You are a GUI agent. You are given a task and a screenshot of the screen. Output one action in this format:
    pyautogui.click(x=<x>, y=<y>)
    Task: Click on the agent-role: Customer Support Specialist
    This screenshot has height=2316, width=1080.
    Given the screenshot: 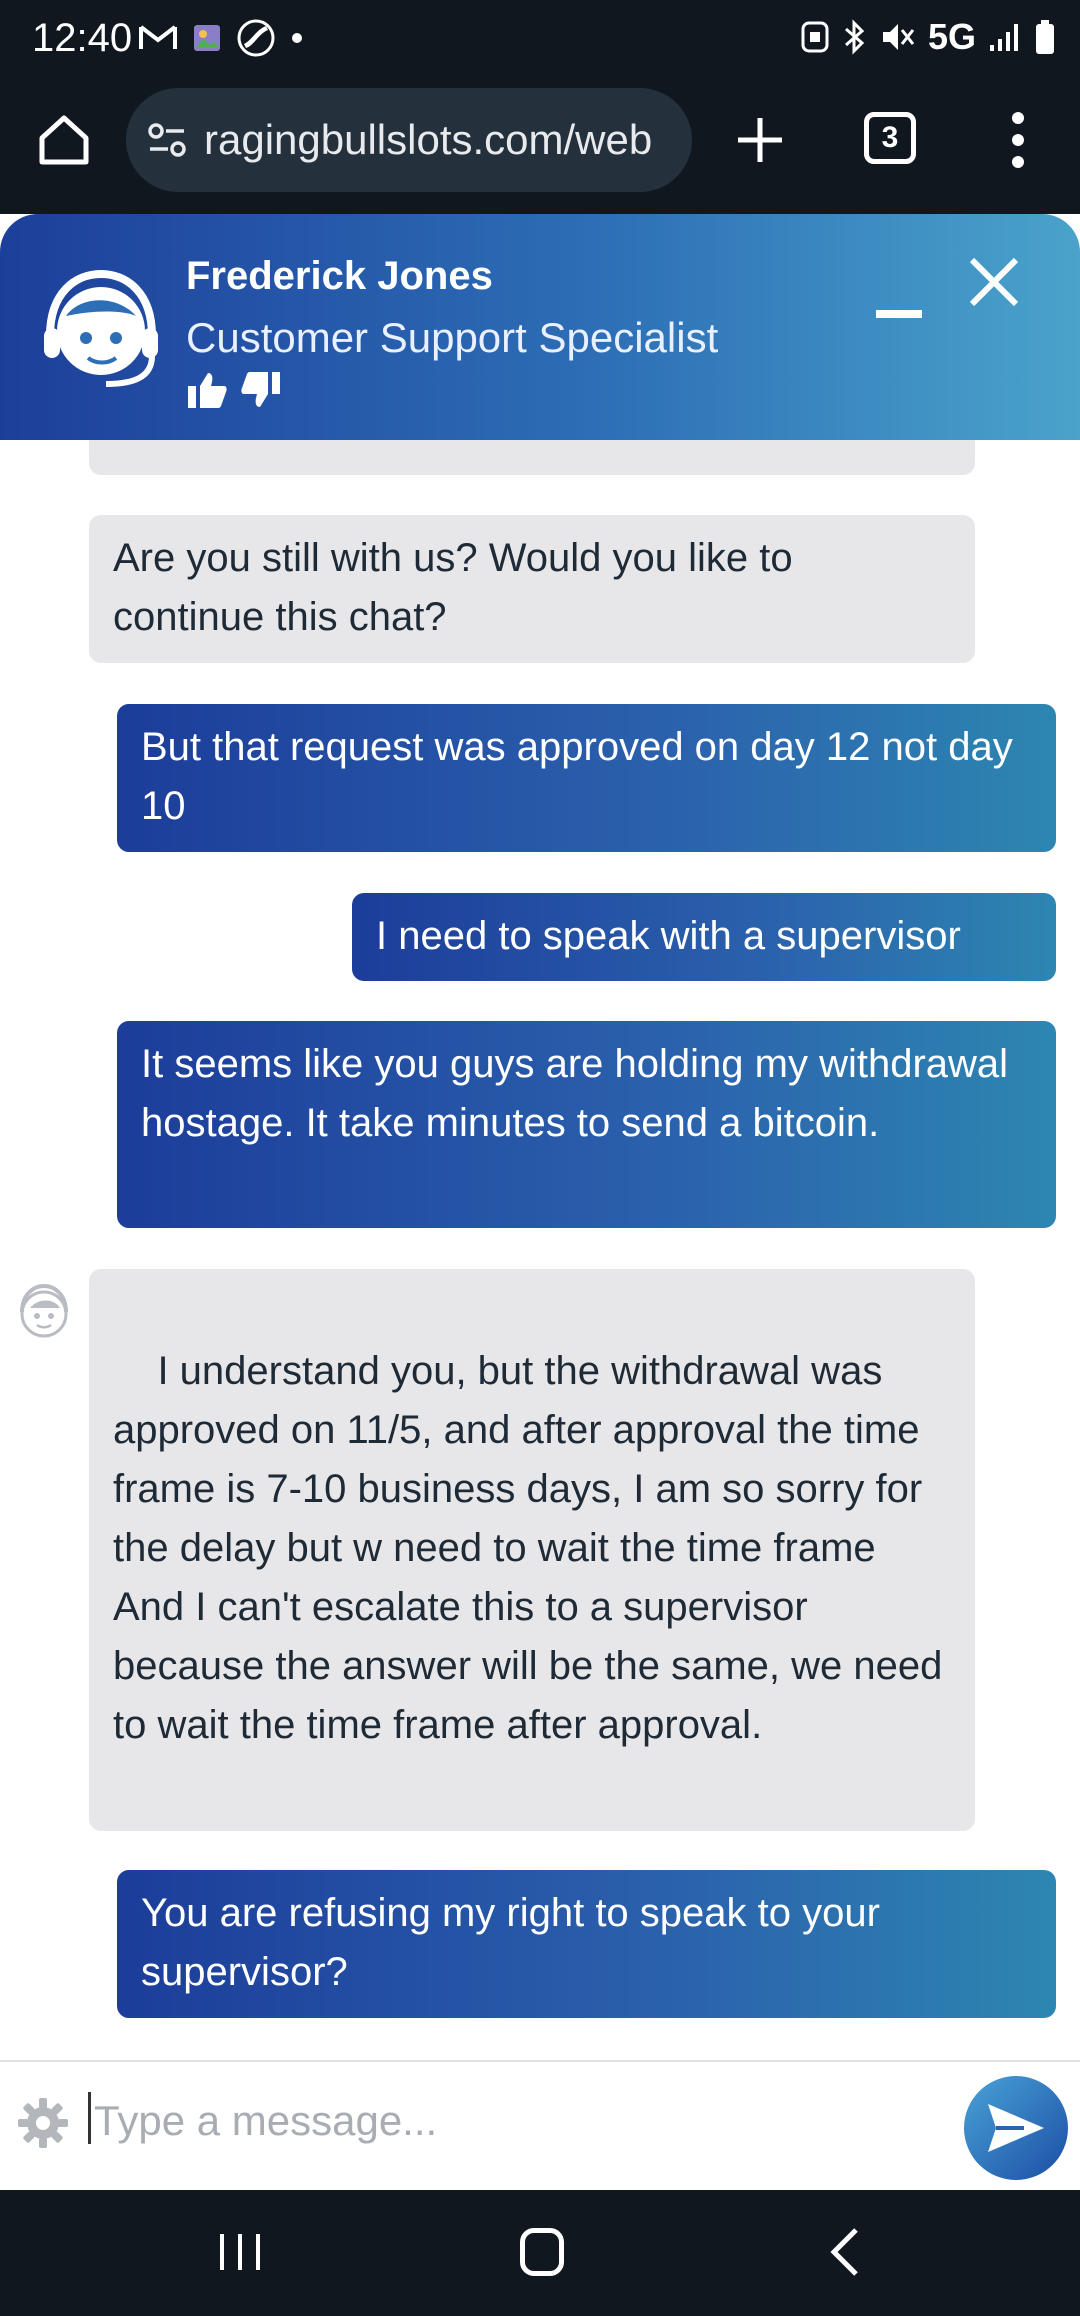 What is the action you would take?
    pyautogui.click(x=452, y=337)
    